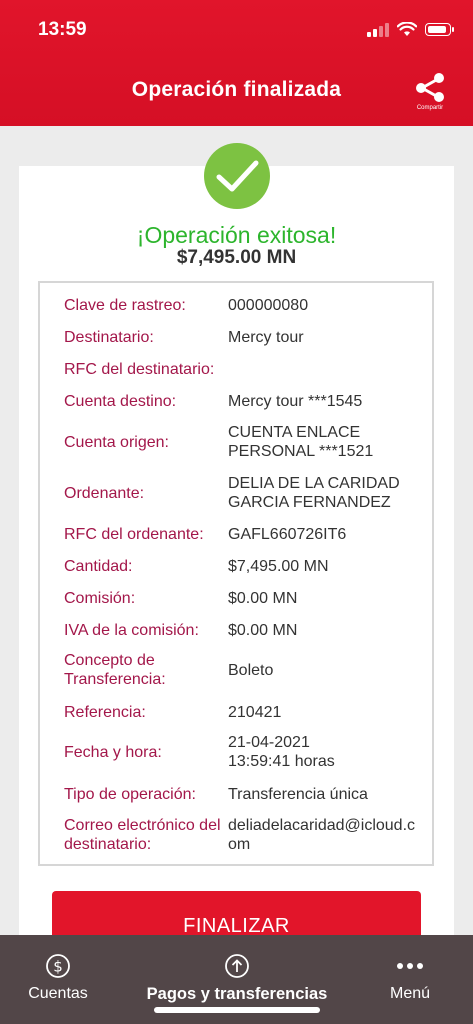 Image resolution: width=473 pixels, height=1024 pixels. What do you see at coordinates (301, 442) in the screenshot?
I see `detail-value: CUENTA ENLACE PERSONAL ***1521` at bounding box center [301, 442].